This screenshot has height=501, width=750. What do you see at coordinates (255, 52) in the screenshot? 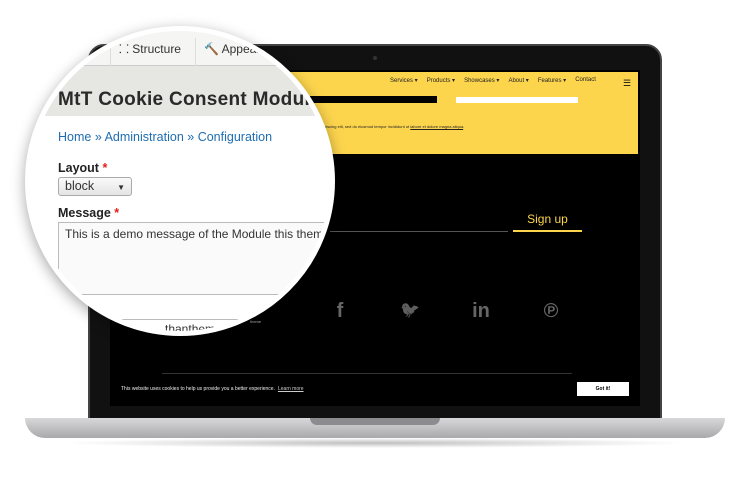
I see `toolbar-appearance: 🔨 Appearance` at bounding box center [255, 52].